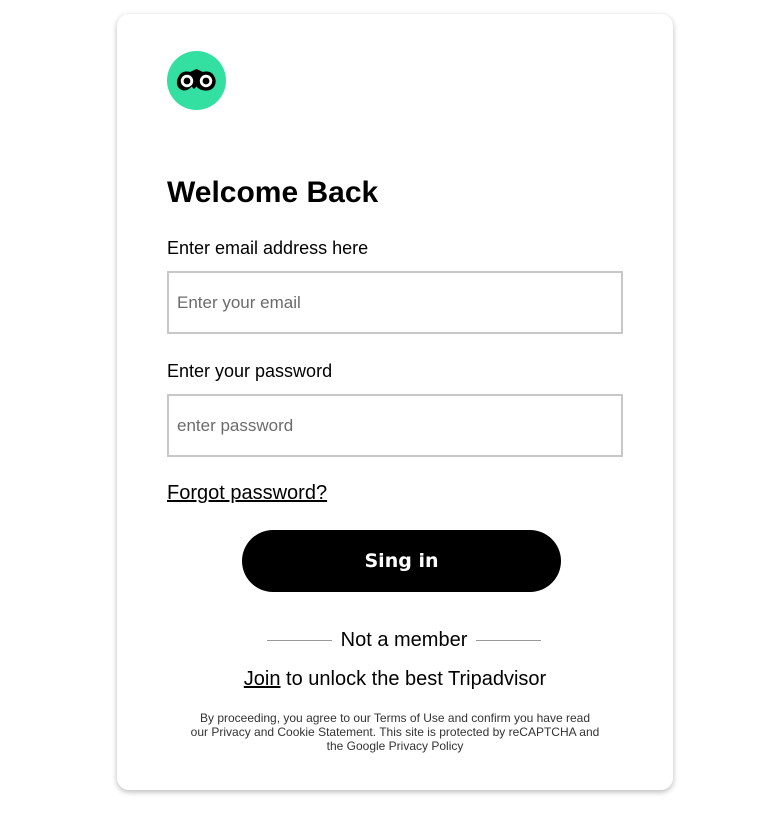 This screenshot has height=817, width=762. What do you see at coordinates (395, 425) in the screenshot?
I see `password-field` at bounding box center [395, 425].